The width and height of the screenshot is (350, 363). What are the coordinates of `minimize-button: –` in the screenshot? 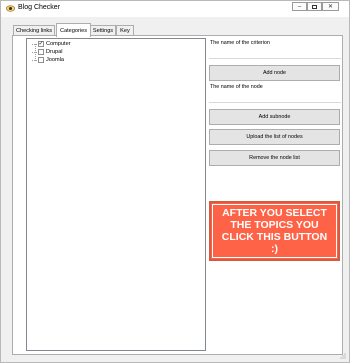 It's located at (299, 6).